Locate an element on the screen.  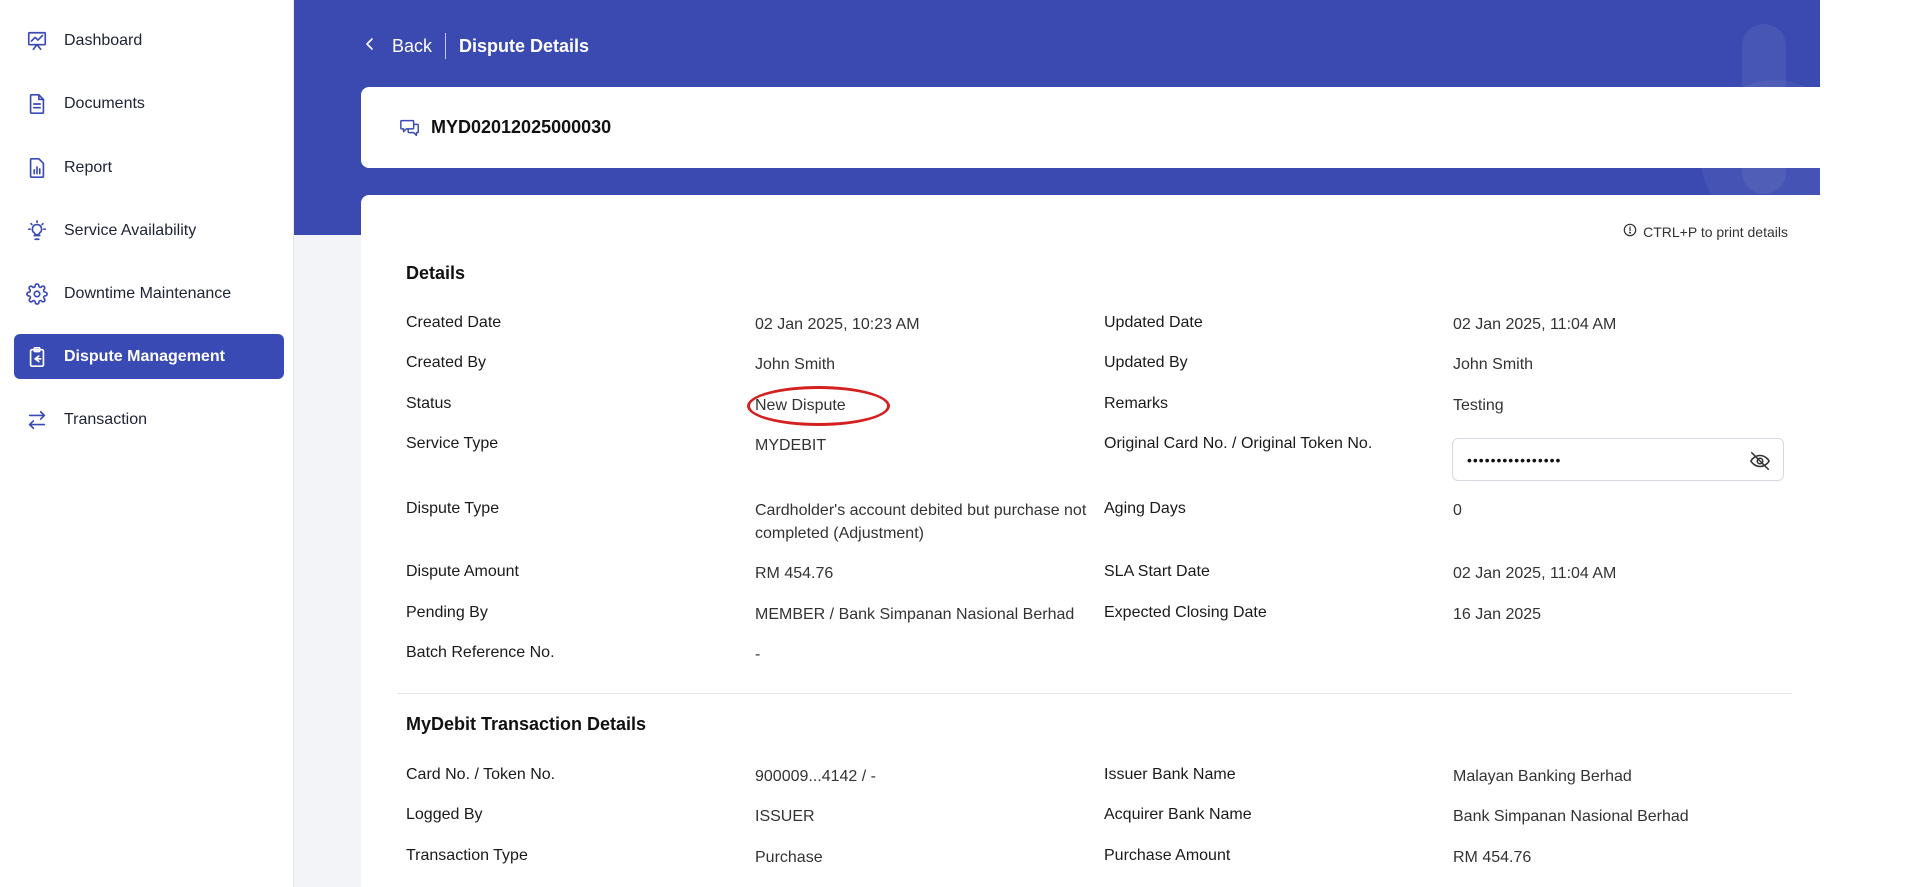
sidebar-item-label: Transaction is located at coordinates (105, 419).